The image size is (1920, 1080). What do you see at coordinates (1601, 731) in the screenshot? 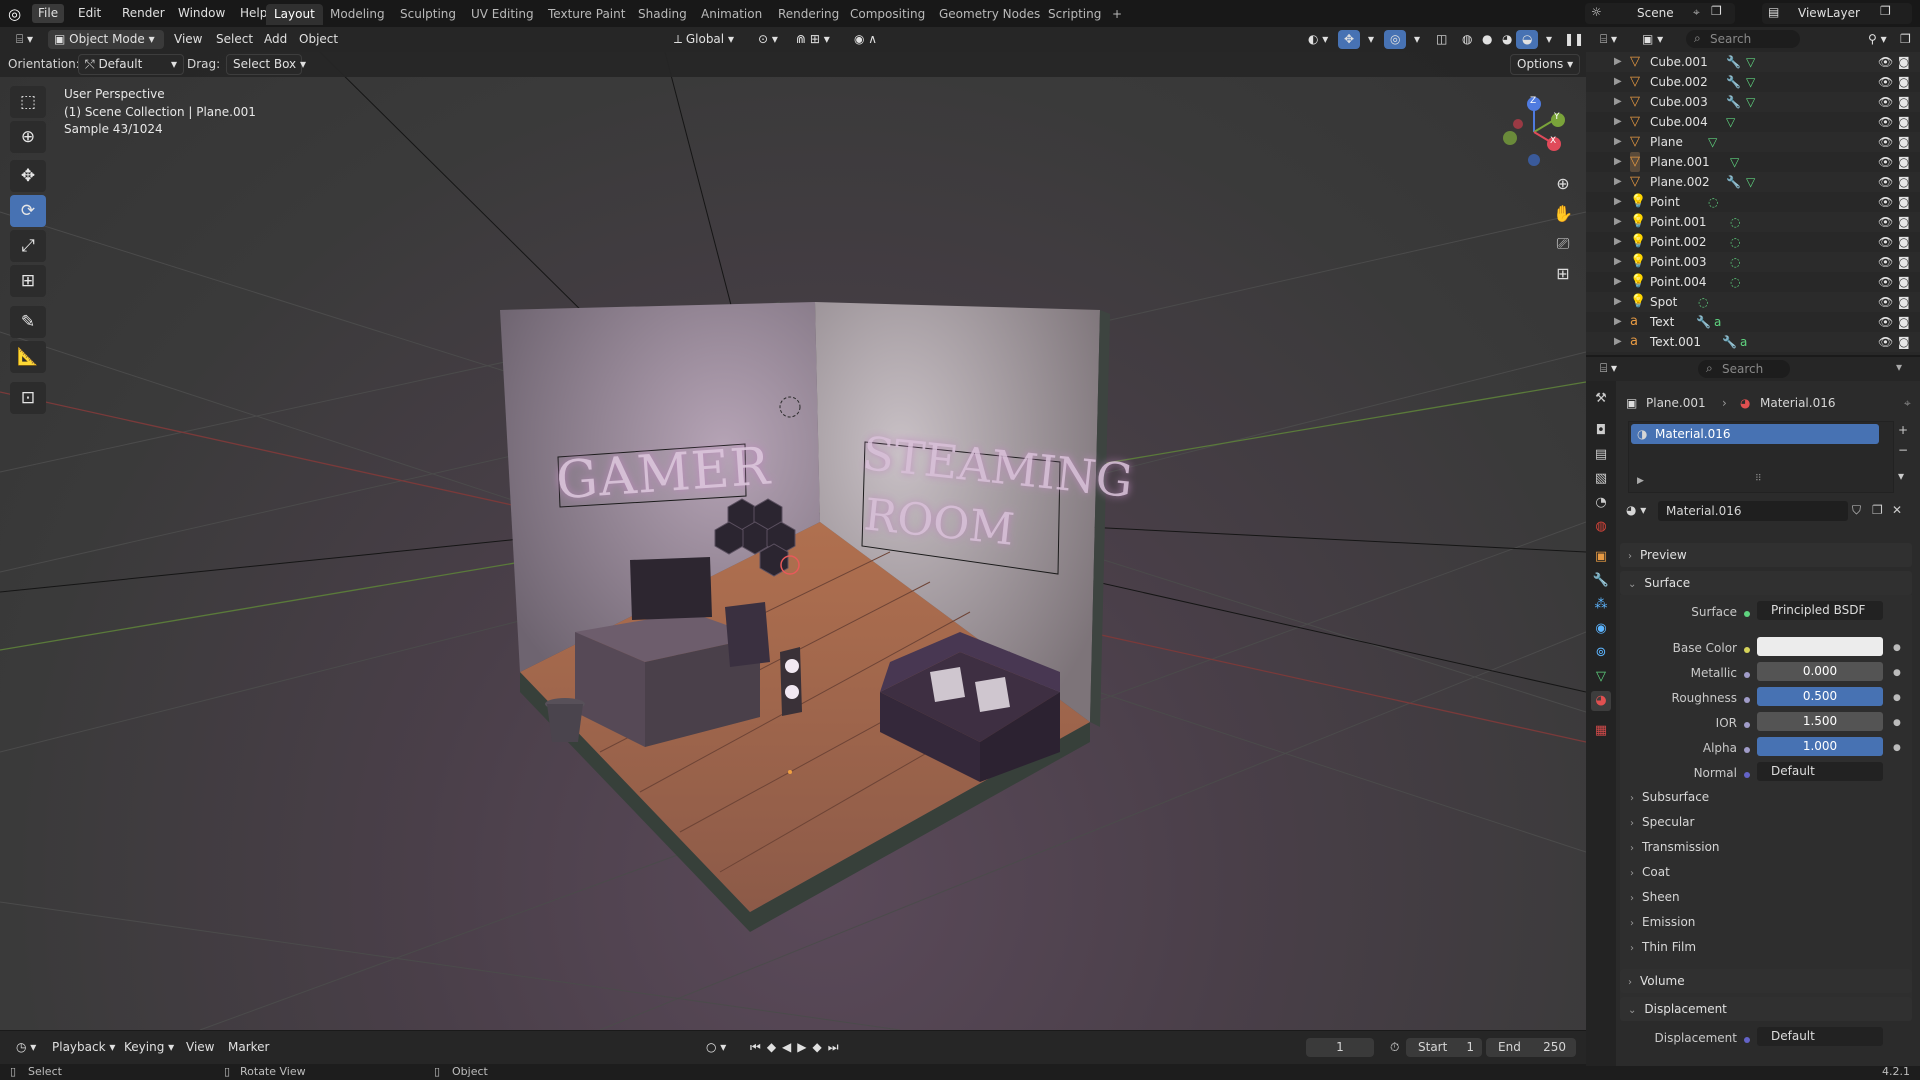
I see `texture-tab-icon: ▦` at bounding box center [1601, 731].